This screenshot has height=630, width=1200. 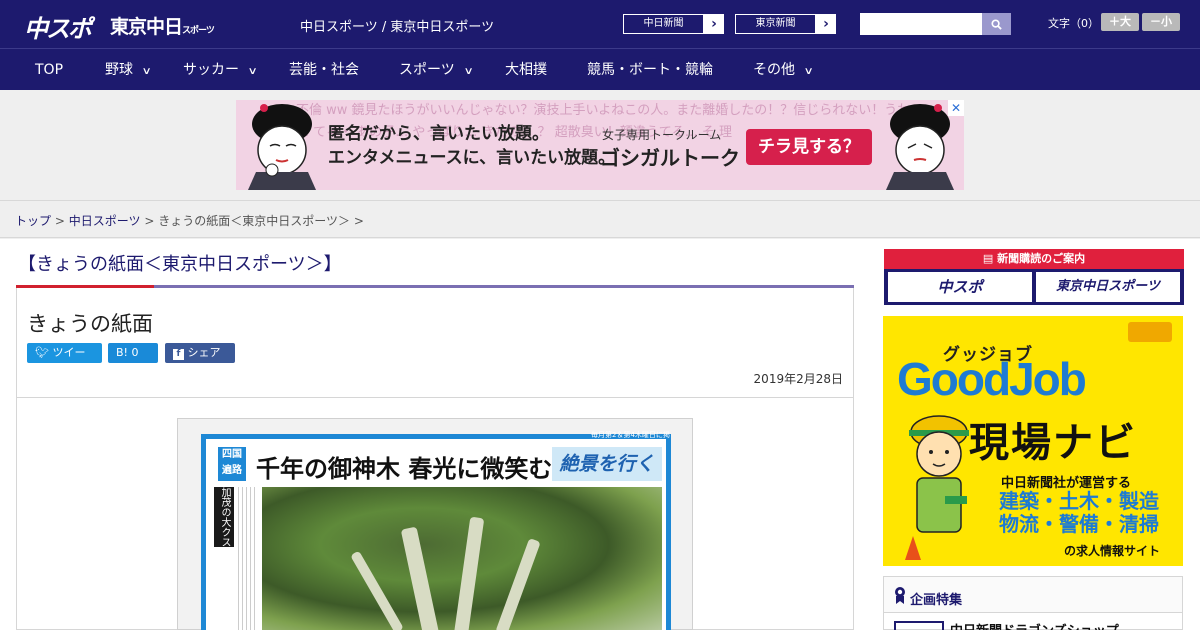 What do you see at coordinates (471, 146) in the screenshot?
I see `ad-headline: 匿名だから、言いたい放題。 エンタメニュースに、言いたい放題。` at bounding box center [471, 146].